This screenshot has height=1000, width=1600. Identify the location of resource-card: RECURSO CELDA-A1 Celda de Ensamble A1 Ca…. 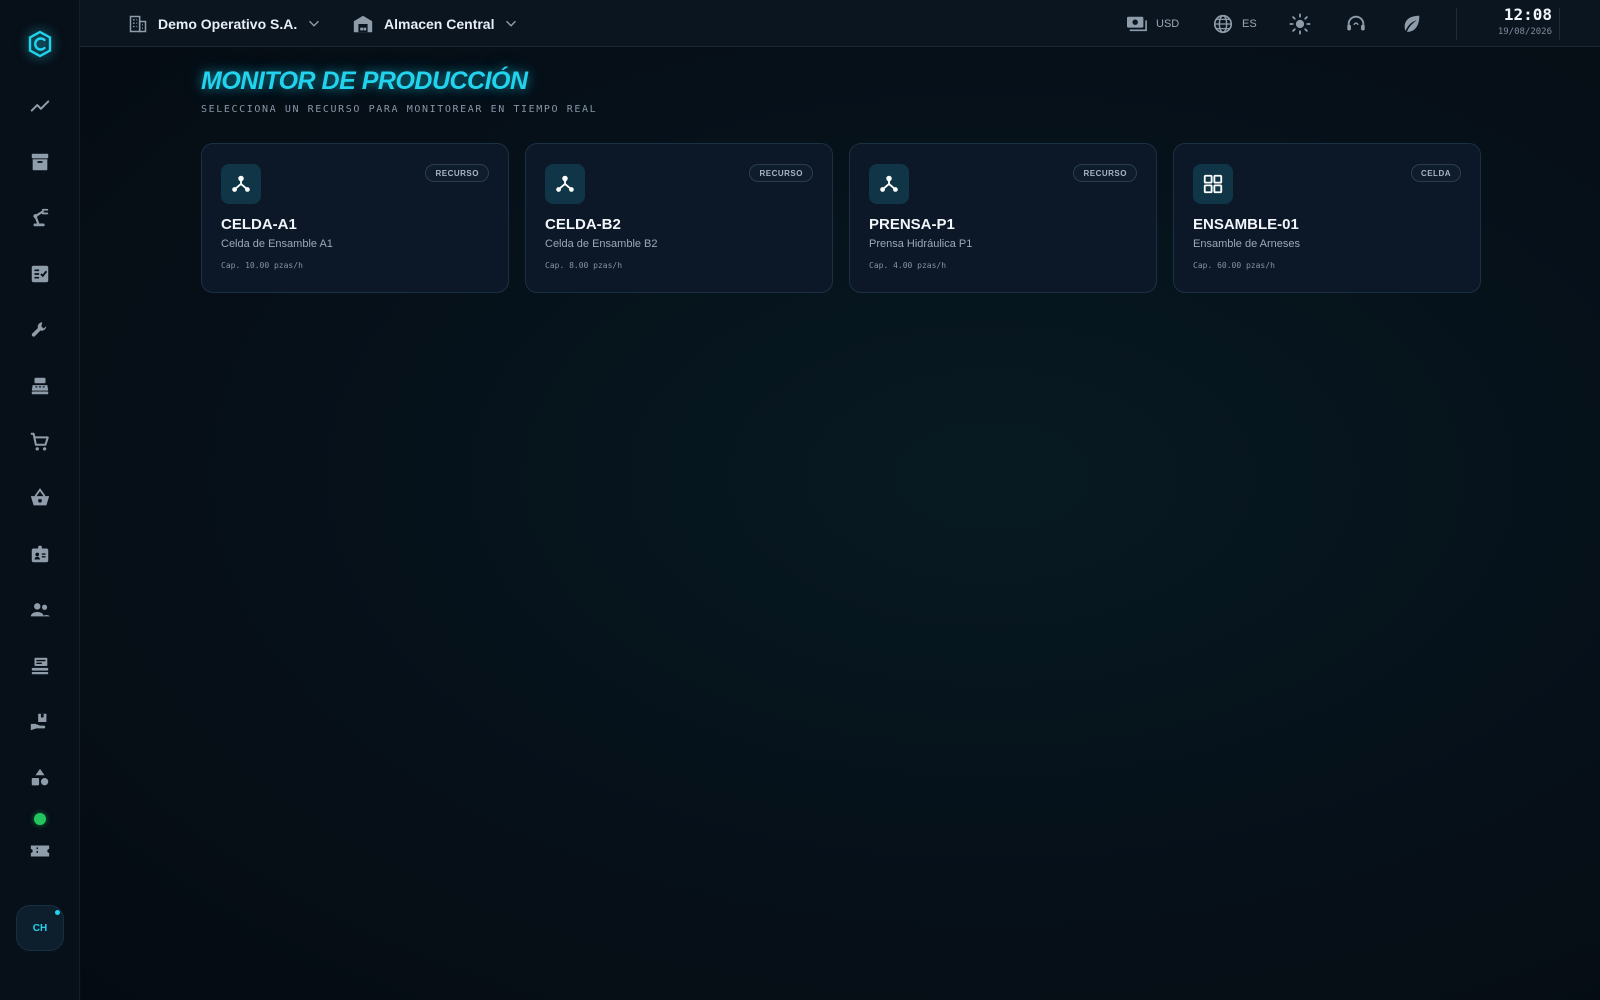
(355, 218).